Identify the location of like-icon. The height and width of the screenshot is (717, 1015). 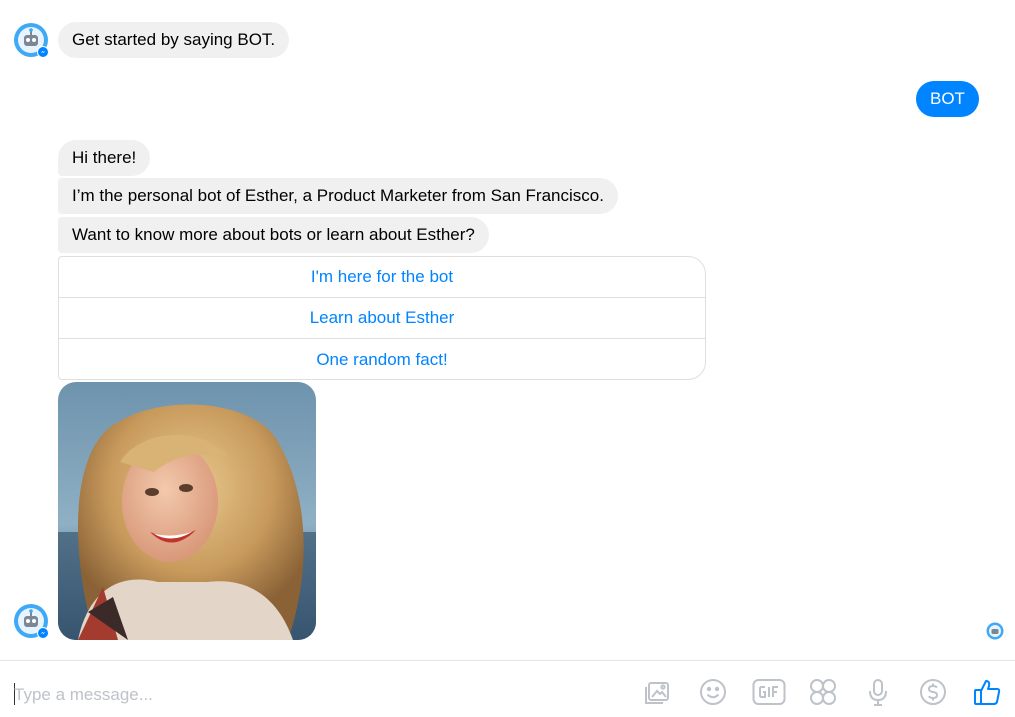
(987, 692).